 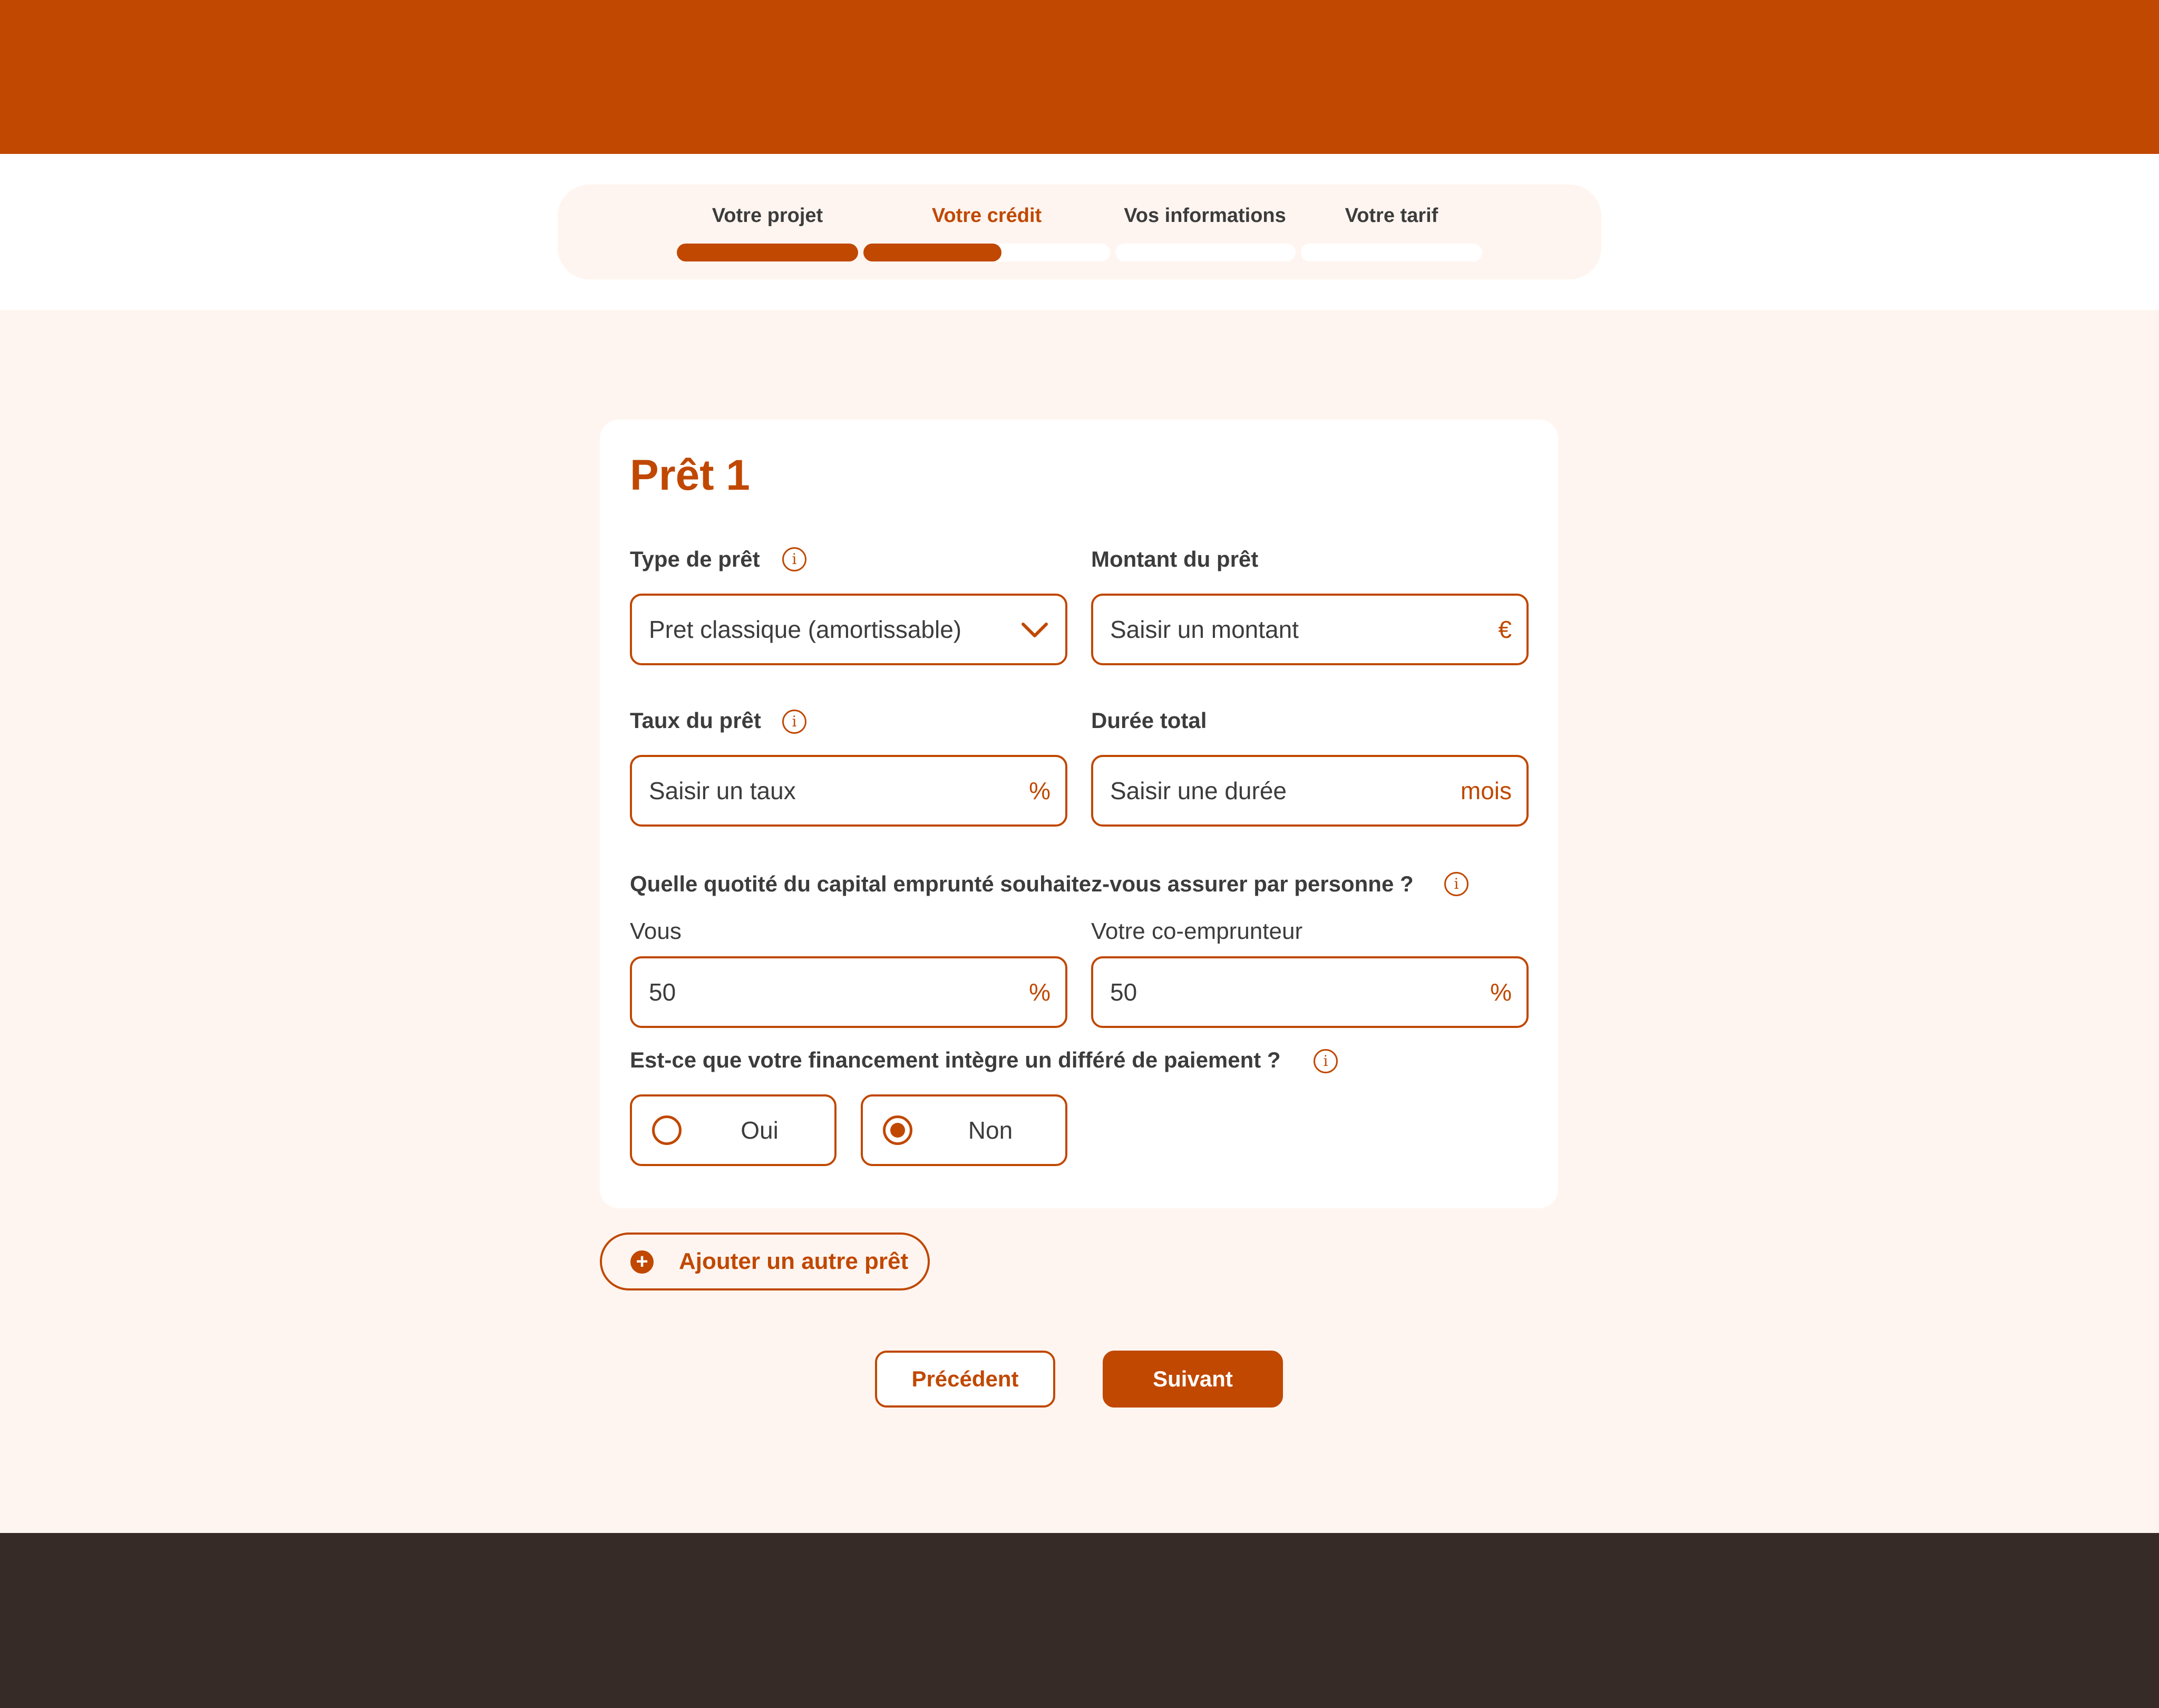 I want to click on step-label-information: Vos informations, so click(x=1205, y=216).